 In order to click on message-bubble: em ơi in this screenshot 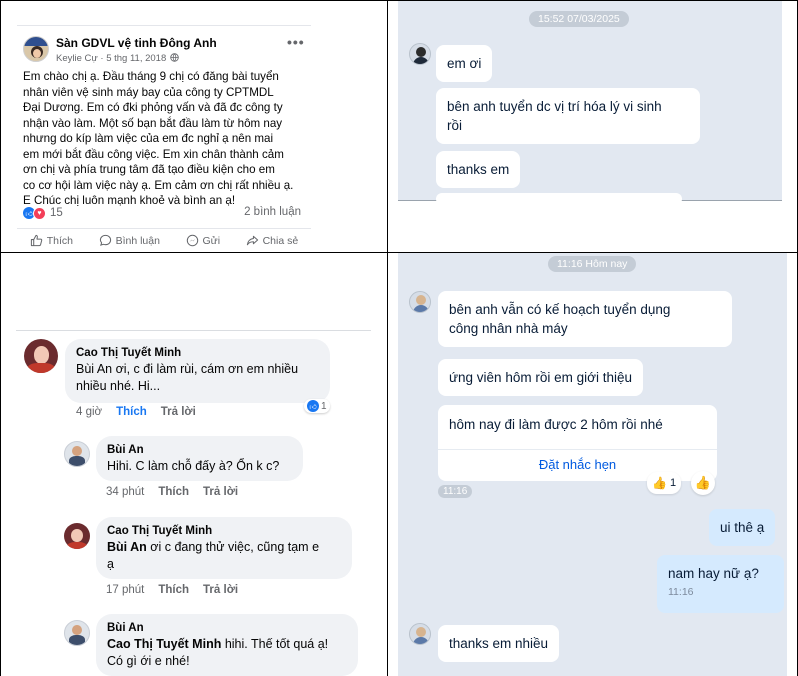, I will do `click(464, 63)`.